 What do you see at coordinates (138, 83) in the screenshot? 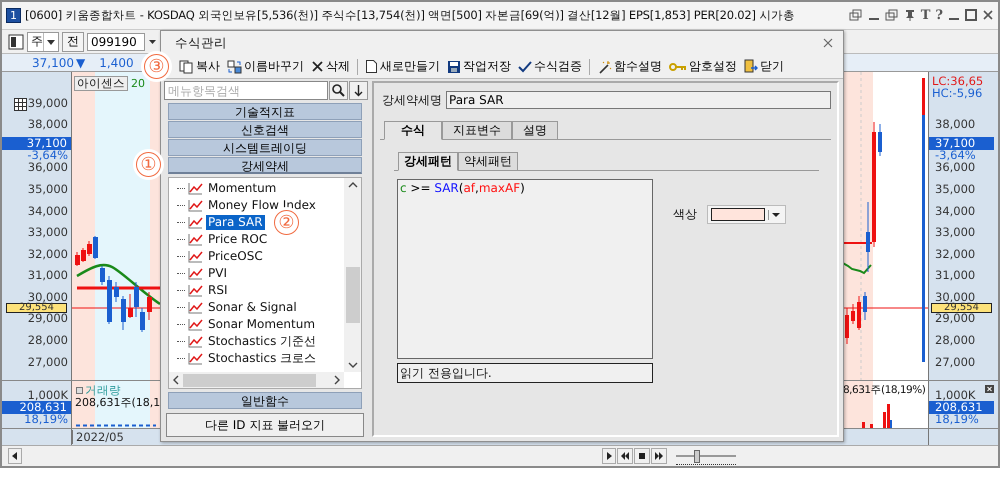
I see `legend-text: 20` at bounding box center [138, 83].